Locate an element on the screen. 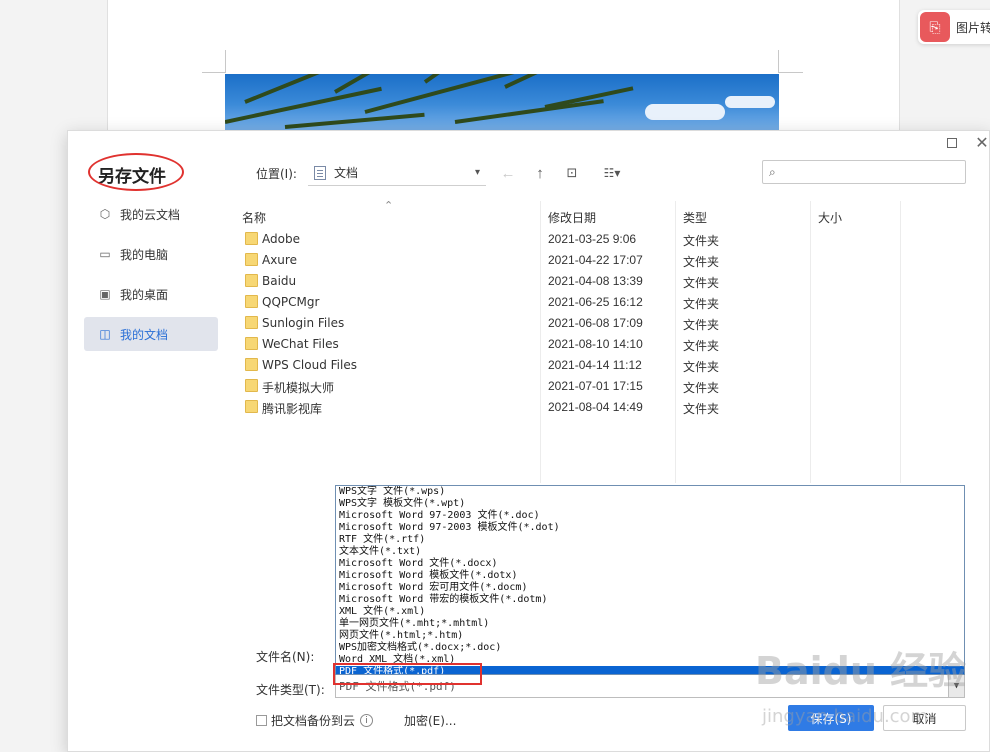 This screenshot has height=752, width=990. arrow-up-icon: ↑ is located at coordinates (540, 173).